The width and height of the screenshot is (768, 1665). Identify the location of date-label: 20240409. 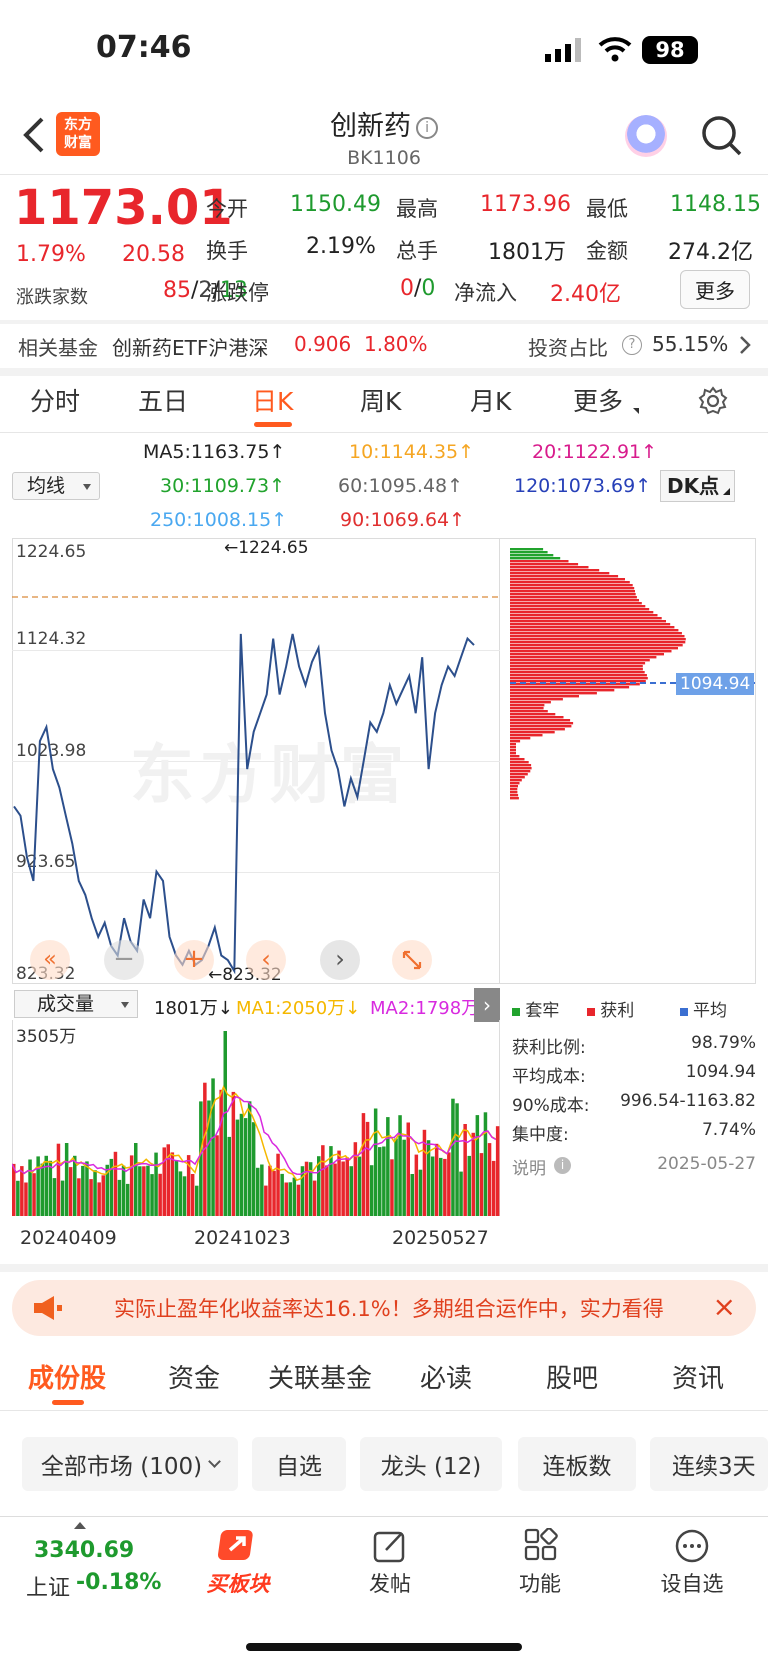
(68, 1238).